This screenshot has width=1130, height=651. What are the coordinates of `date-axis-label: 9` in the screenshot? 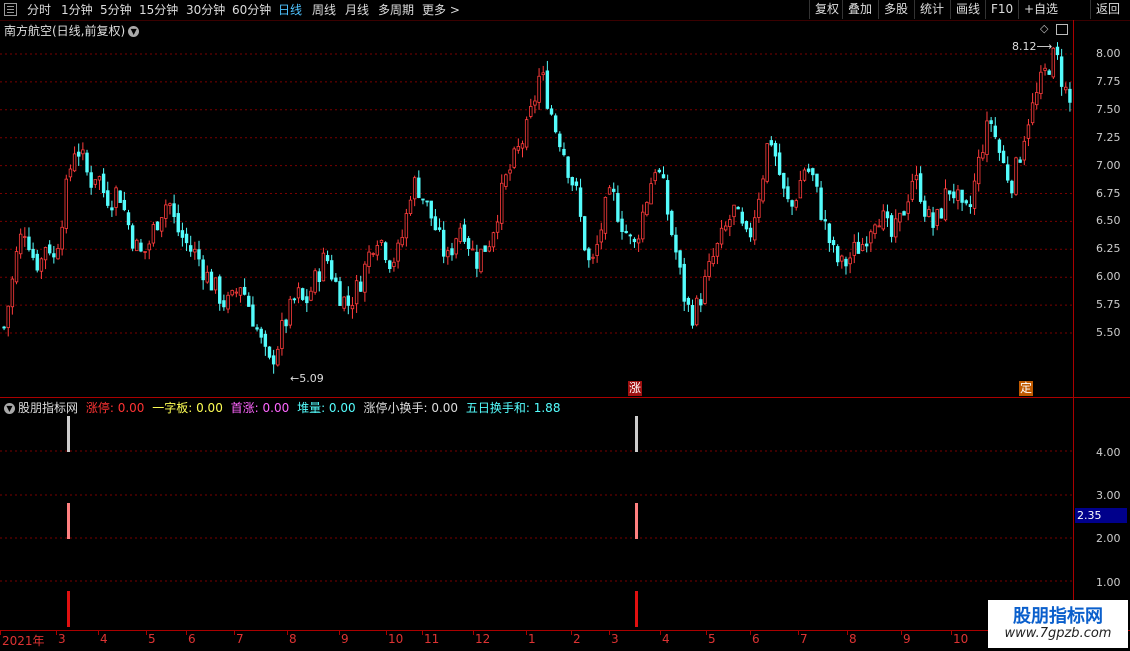 It's located at (907, 639).